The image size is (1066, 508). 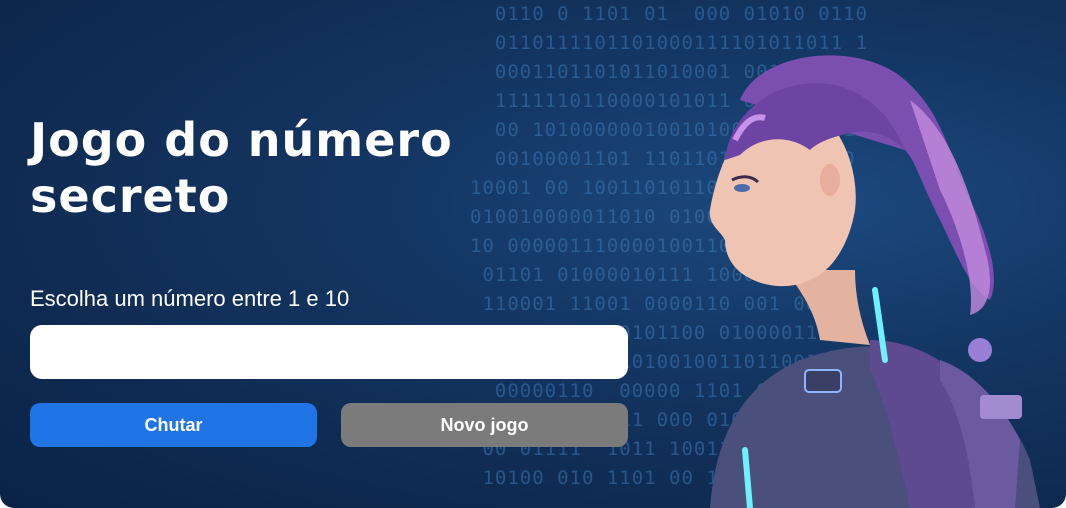 I want to click on new-game-button: Novo jogo, so click(x=484, y=425).